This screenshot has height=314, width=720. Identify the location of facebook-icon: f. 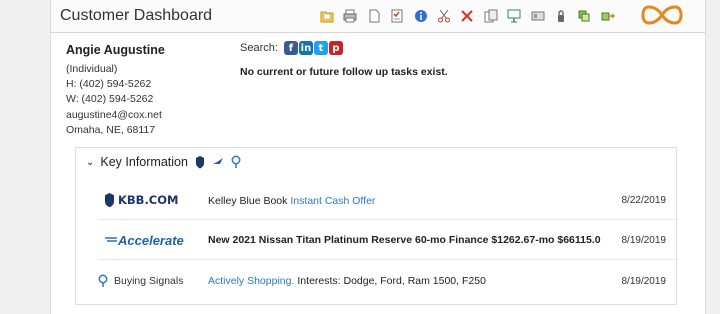
(290, 48).